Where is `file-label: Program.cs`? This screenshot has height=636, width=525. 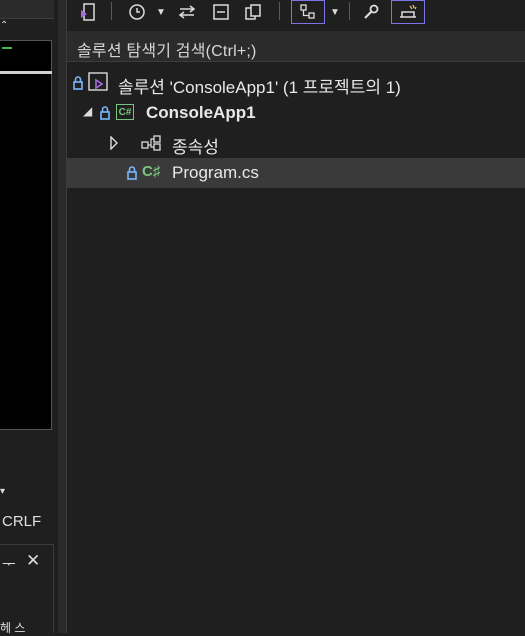
file-label: Program.cs is located at coordinates (215, 172).